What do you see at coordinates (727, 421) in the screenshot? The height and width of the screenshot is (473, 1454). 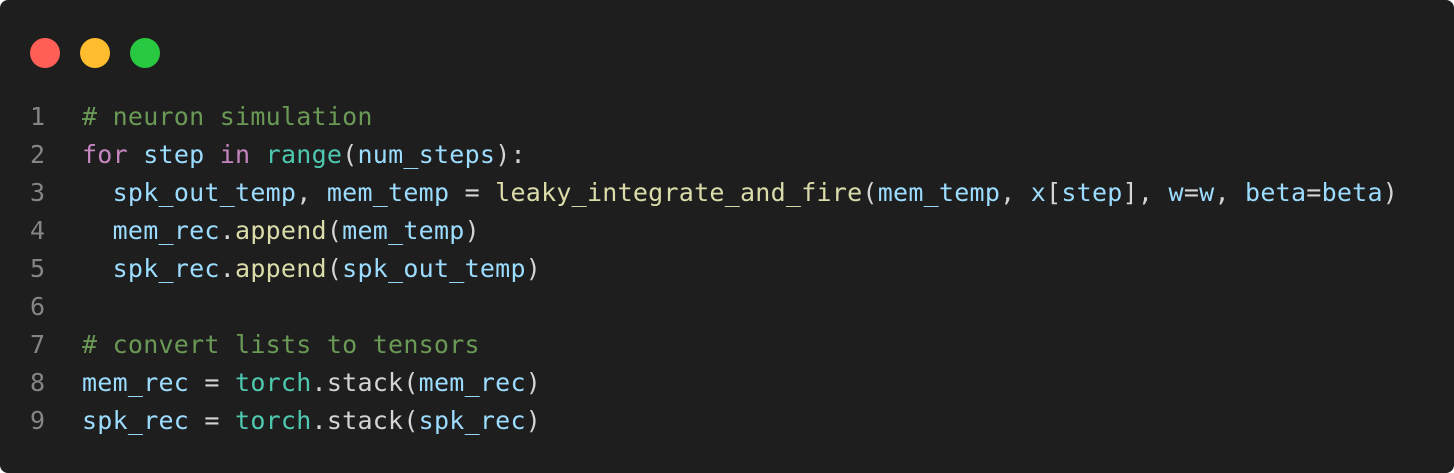 I see `code-line: 9 spk_rec = torch.stack(spk_rec)` at bounding box center [727, 421].